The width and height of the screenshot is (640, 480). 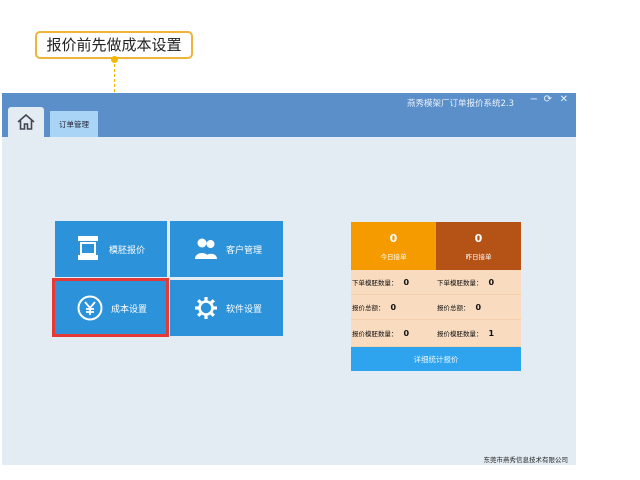 I want to click on callout-box: 报价前先做成本设置, so click(x=114, y=45).